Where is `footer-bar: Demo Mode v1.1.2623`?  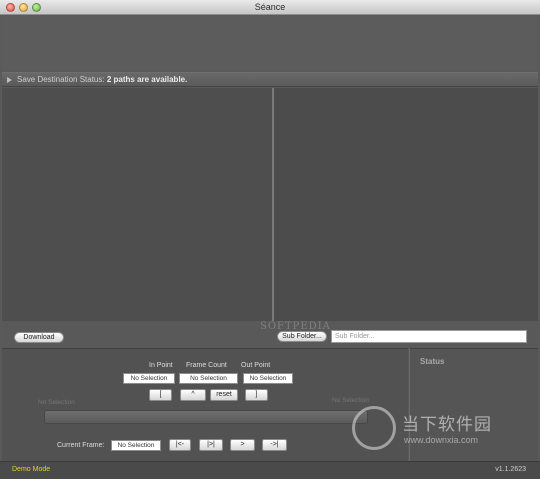 footer-bar: Demo Mode v1.1.2623 is located at coordinates (270, 470).